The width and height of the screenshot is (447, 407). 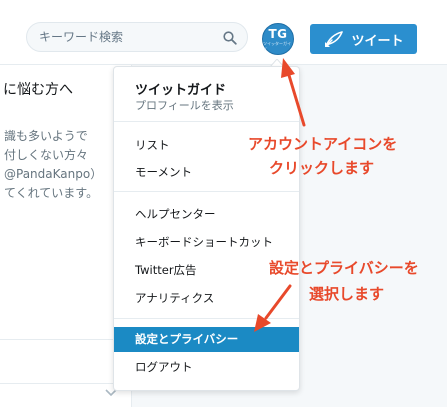 I want to click on timeline-text-line: 識も多いようで, so click(x=46, y=136).